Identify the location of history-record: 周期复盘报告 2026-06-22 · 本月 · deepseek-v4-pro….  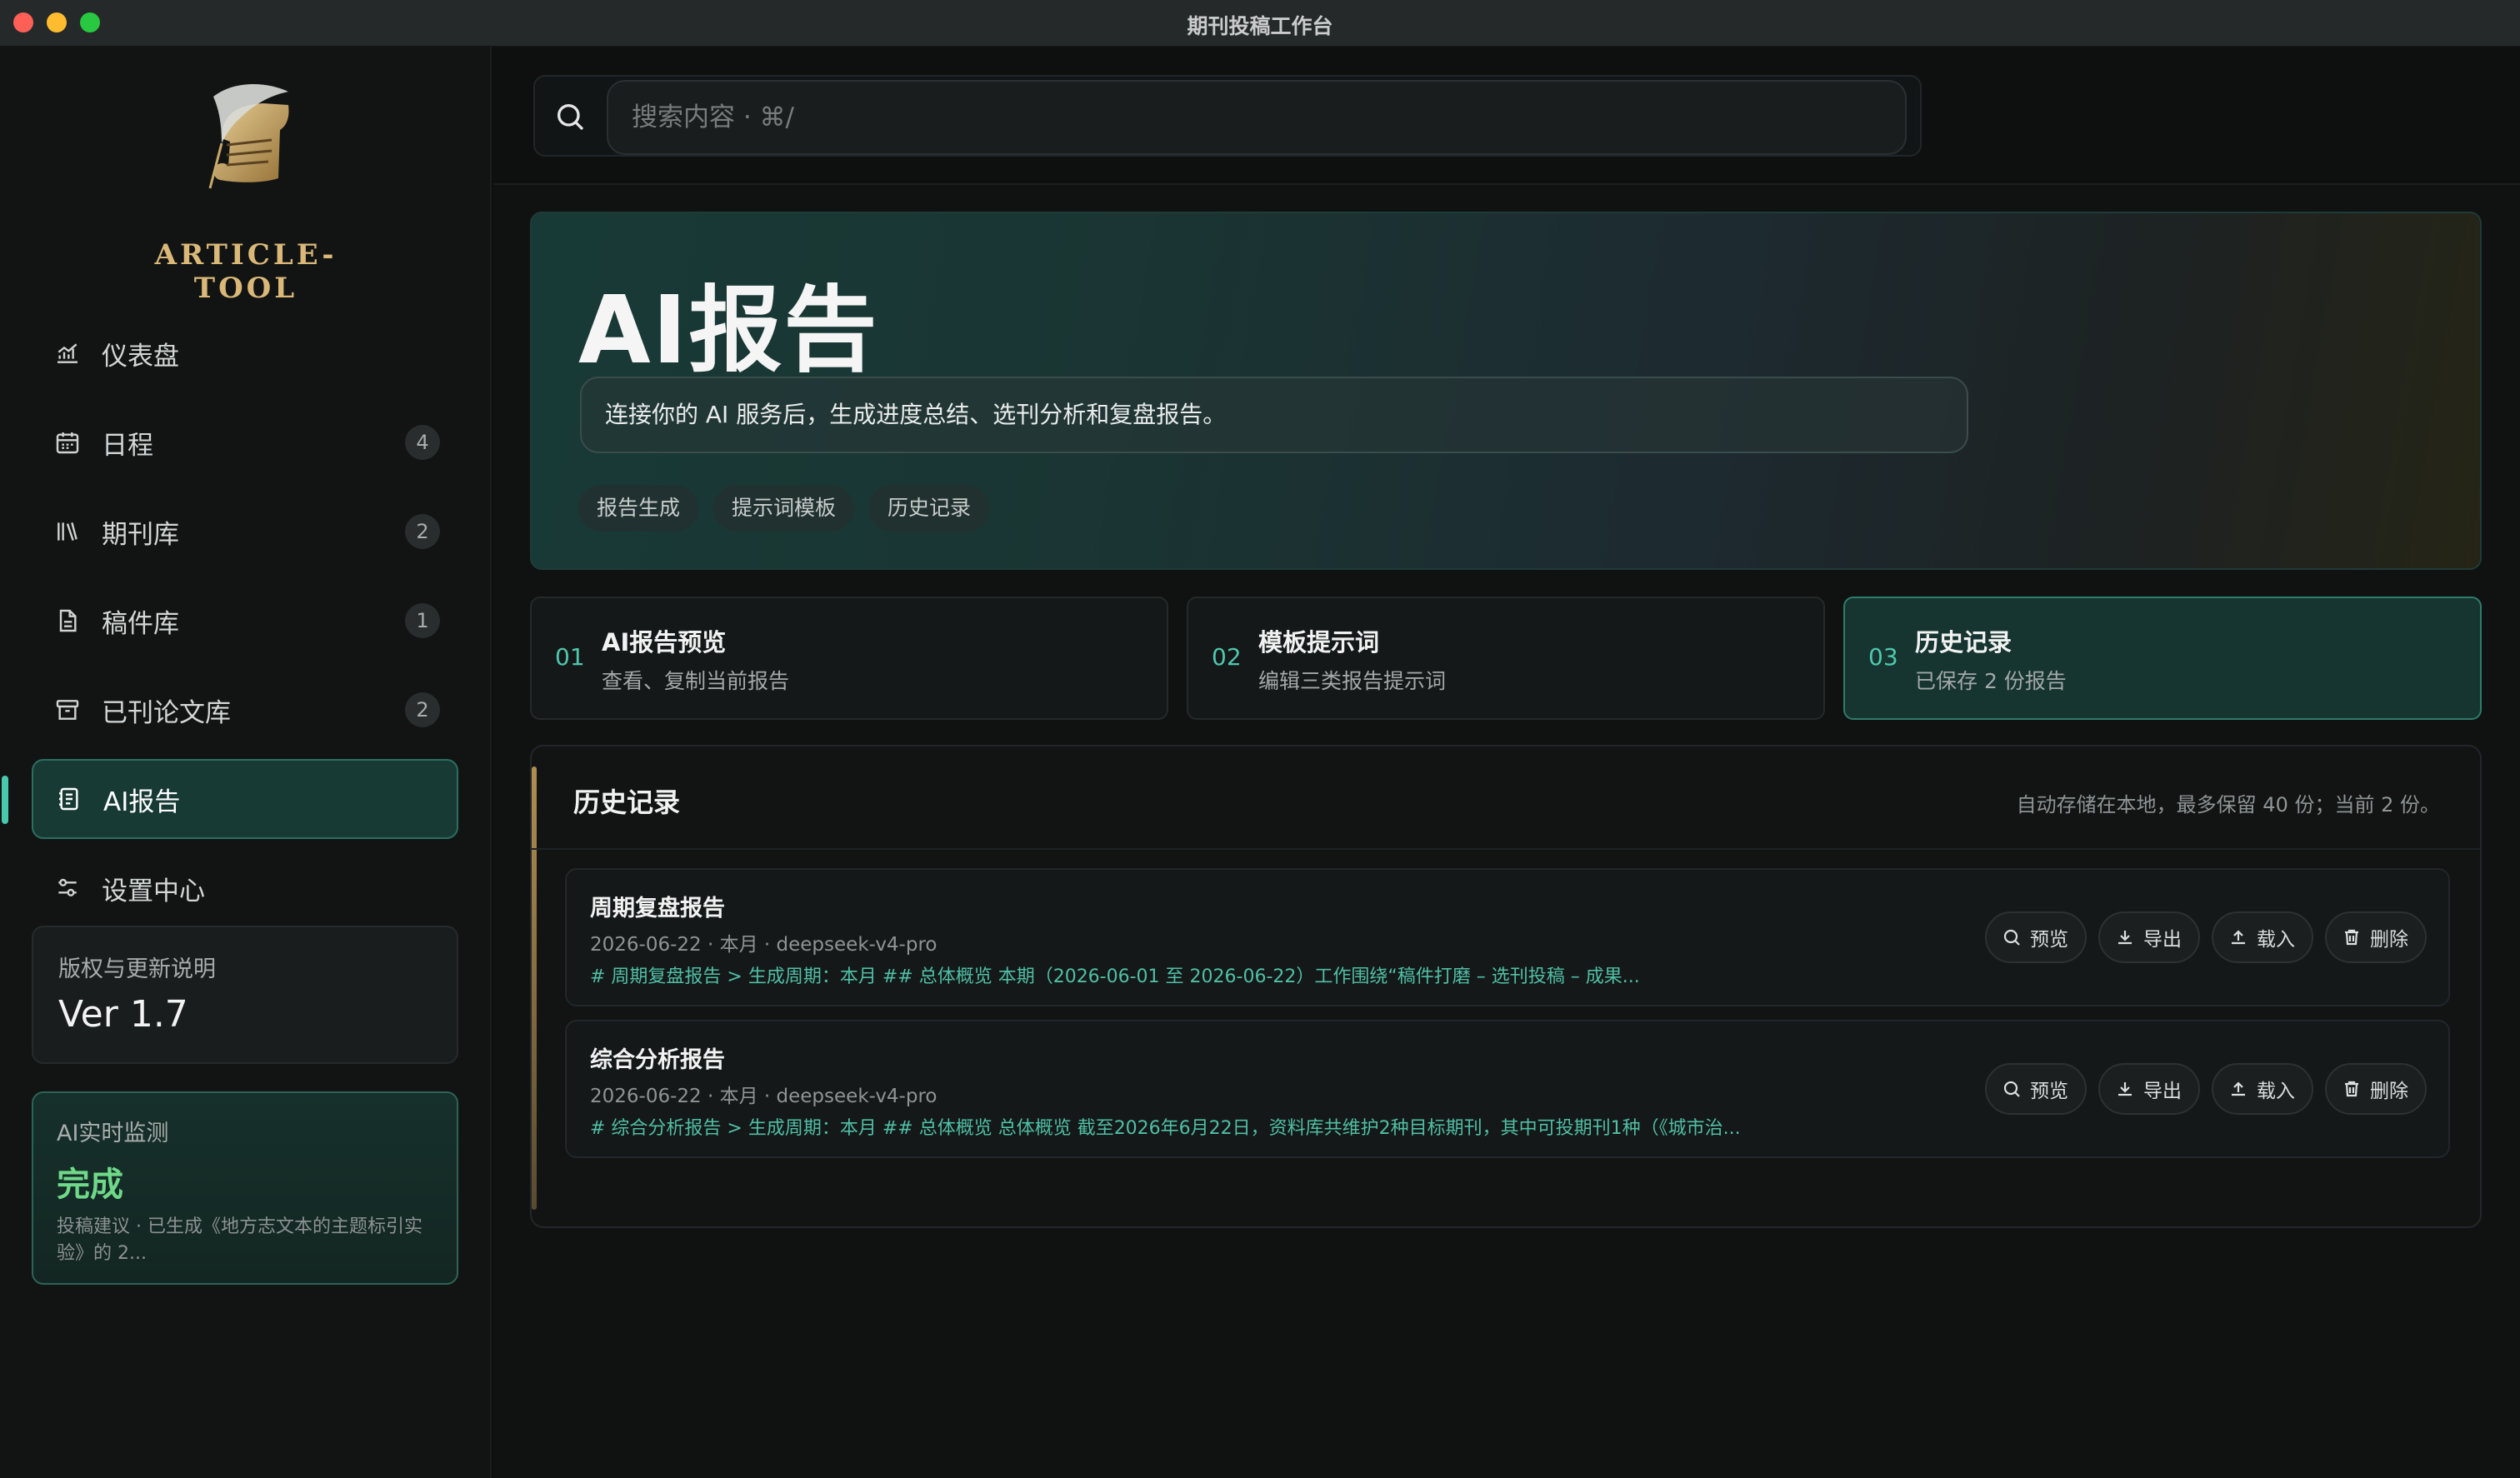
(1507, 937).